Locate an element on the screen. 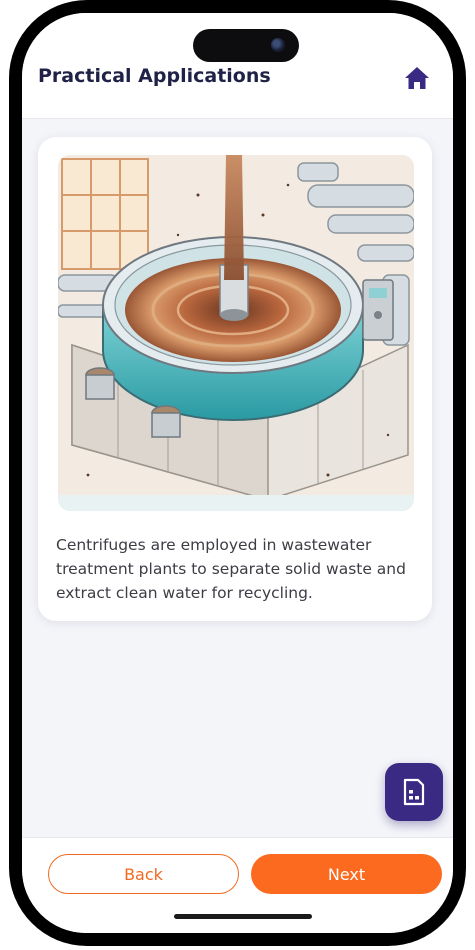  home-icon is located at coordinates (417, 78).